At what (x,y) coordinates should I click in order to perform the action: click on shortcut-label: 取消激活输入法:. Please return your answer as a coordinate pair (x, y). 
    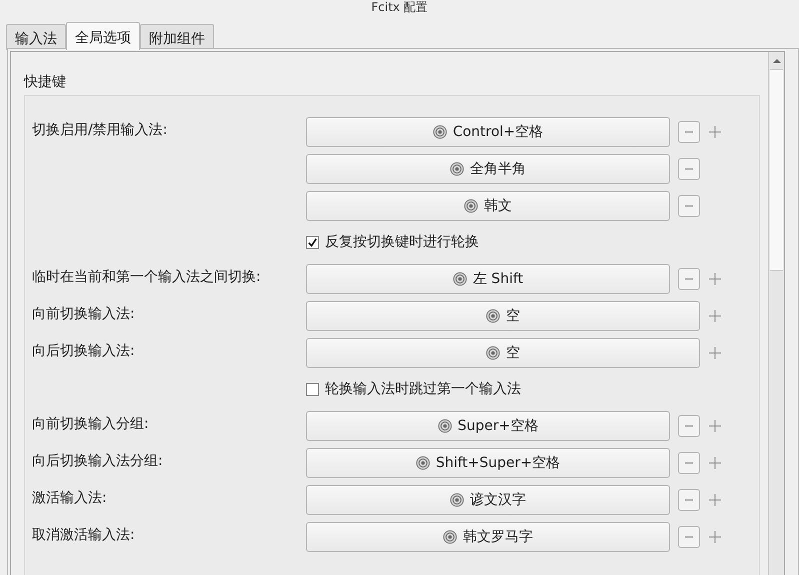
    Looking at the image, I should click on (83, 535).